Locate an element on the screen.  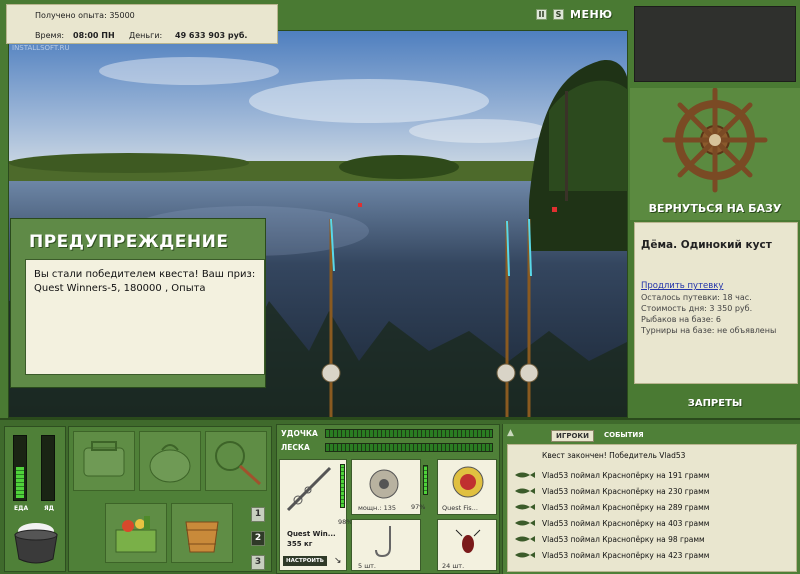
watermark-text: INSTALLSOFT.RU is located at coordinates (41, 48).